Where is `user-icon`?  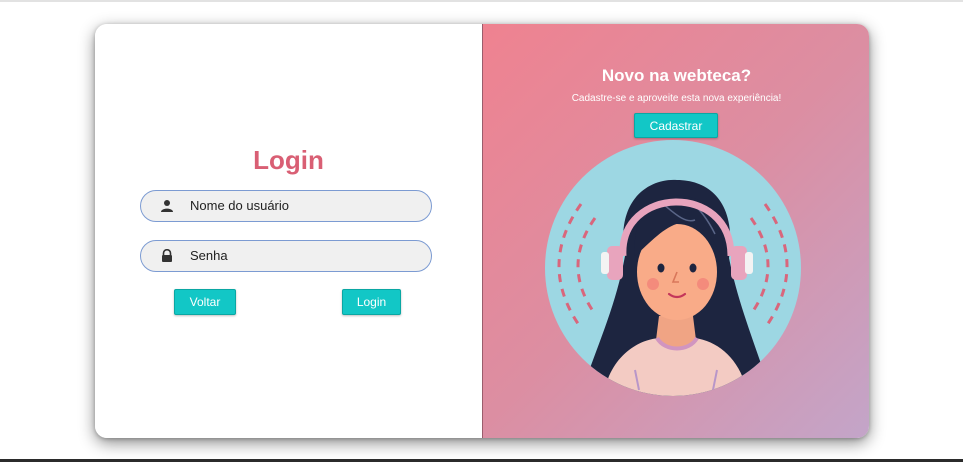
user-icon is located at coordinates (167, 206).